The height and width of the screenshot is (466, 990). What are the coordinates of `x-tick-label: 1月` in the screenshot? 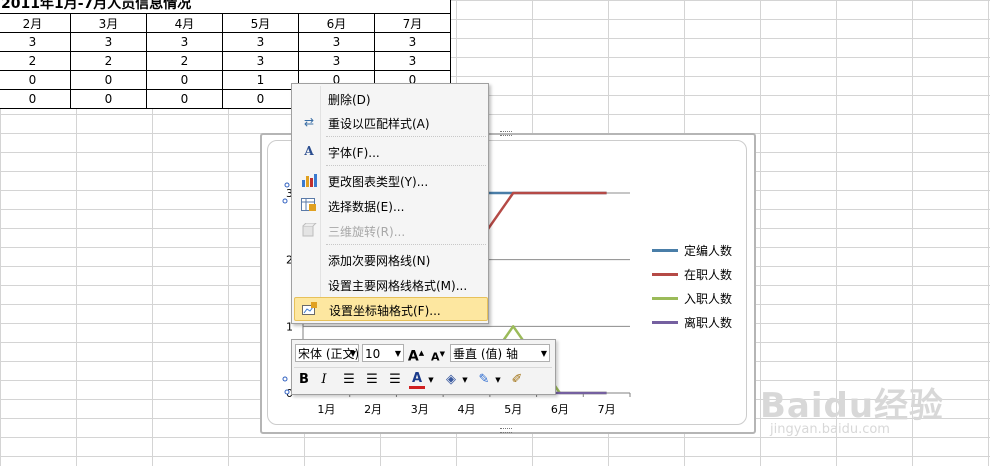 It's located at (326, 409).